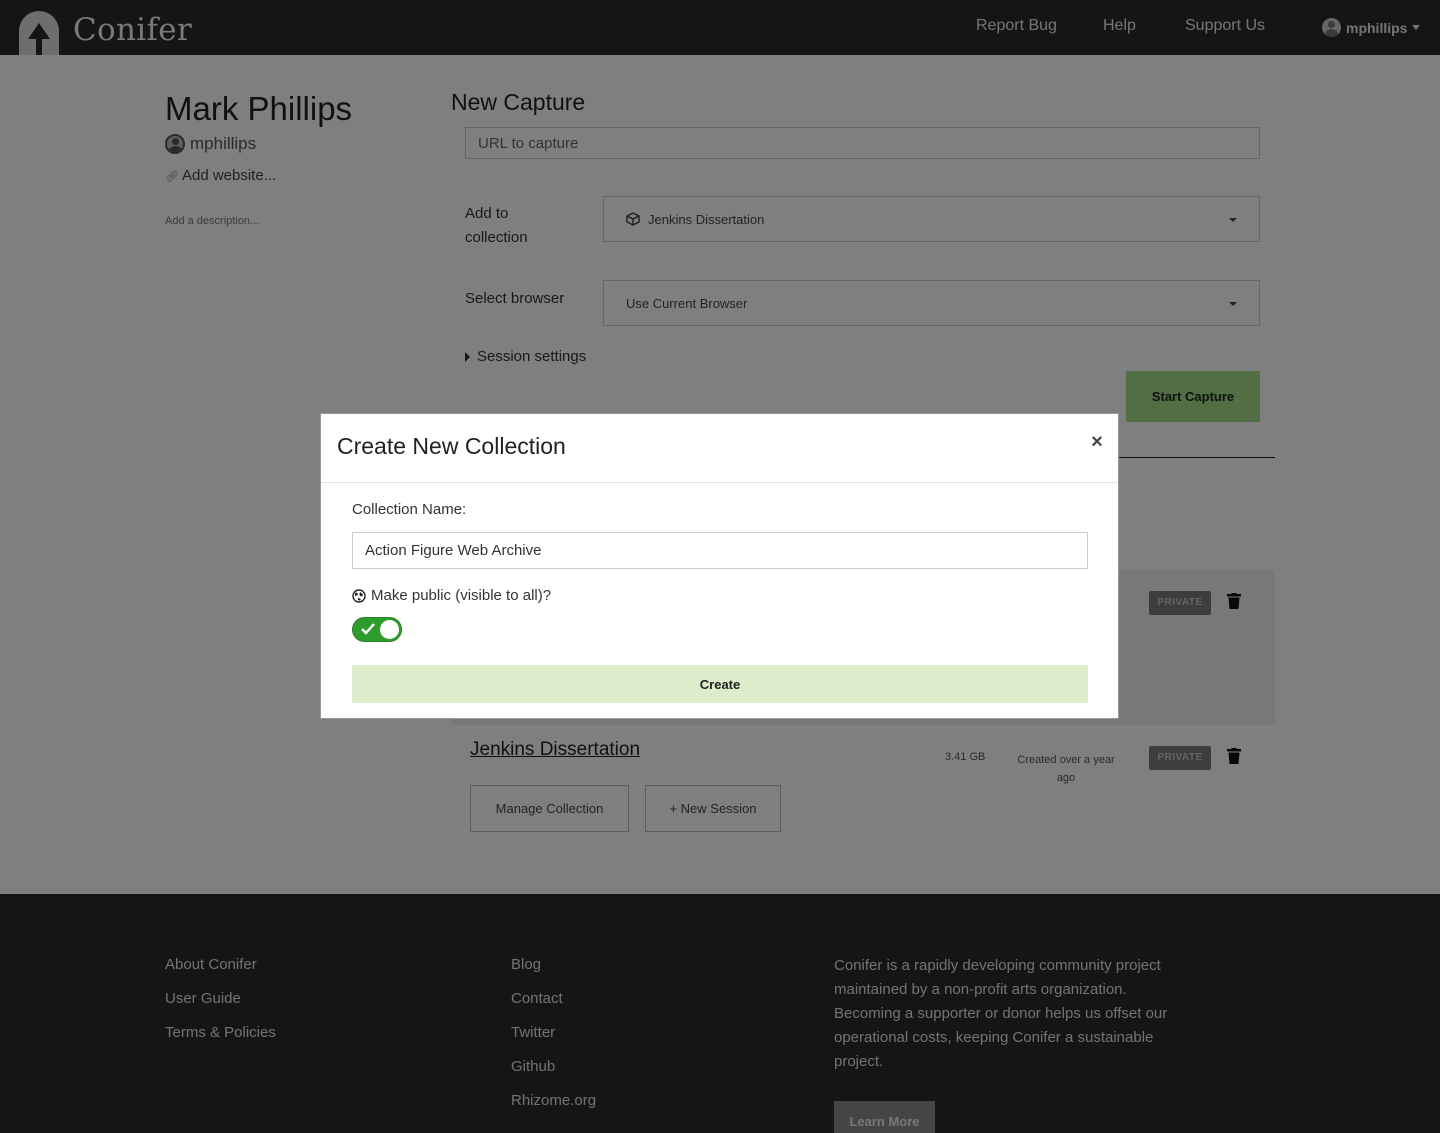  What do you see at coordinates (461, 595) in the screenshot?
I see `make-public-text: Make public (visible to all)?` at bounding box center [461, 595].